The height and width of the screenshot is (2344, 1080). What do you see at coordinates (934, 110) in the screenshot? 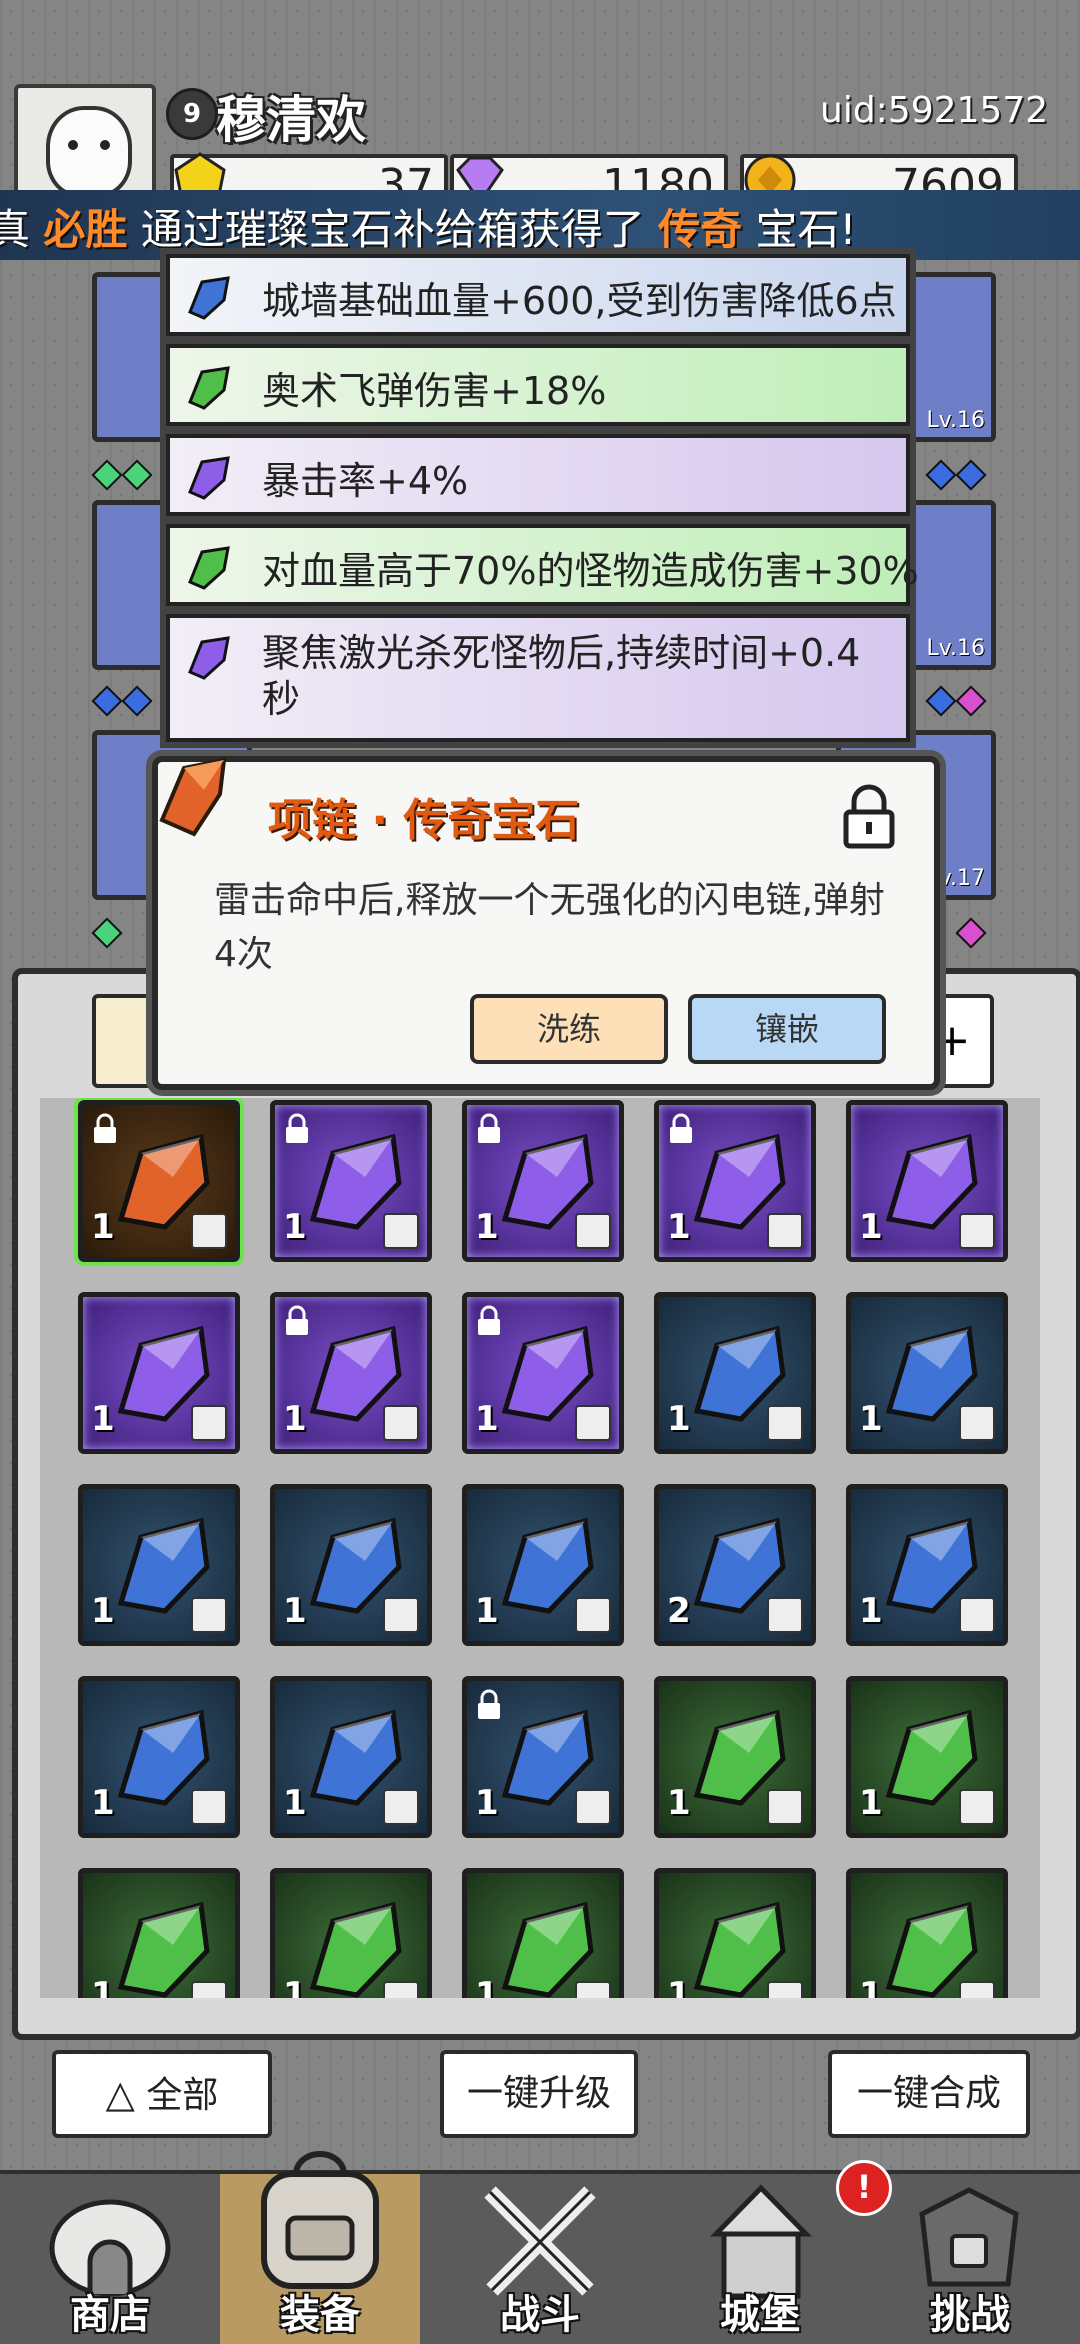
I see `player-uid: uid:5921572` at bounding box center [934, 110].